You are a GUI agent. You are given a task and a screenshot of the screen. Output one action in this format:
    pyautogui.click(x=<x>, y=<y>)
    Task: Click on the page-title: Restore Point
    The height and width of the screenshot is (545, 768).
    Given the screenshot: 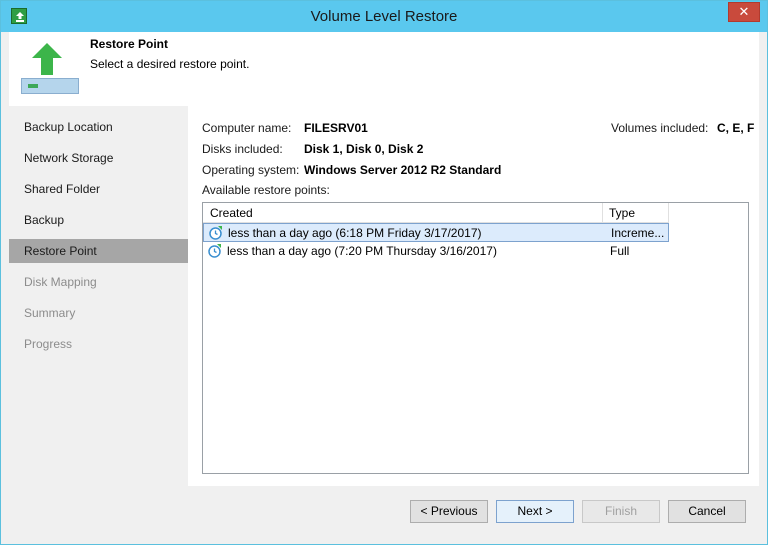 What is the action you would take?
    pyautogui.click(x=129, y=44)
    